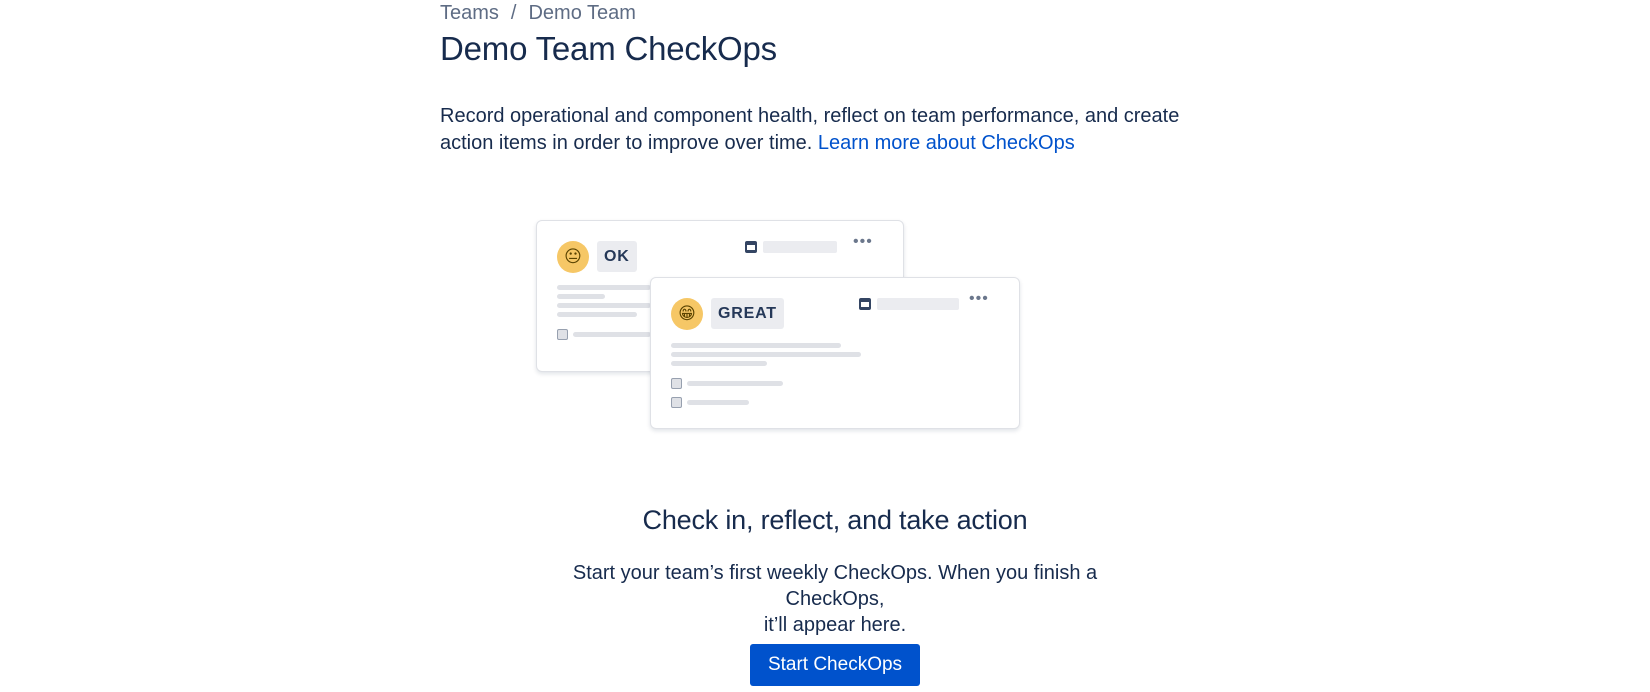 The height and width of the screenshot is (692, 1650). I want to click on checkops-illustration: 😐 OK ••• 😁 GREAT •••, so click(780, 325).